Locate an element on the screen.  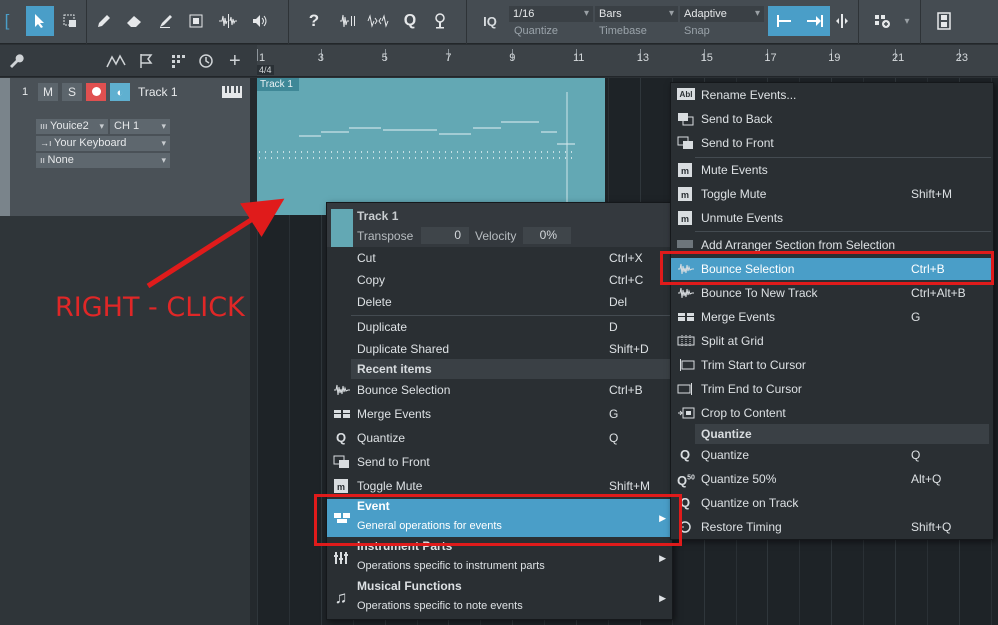
quantize-item-quantize-on-track: Q Quantize on Track is located at coordinates (832, 503).